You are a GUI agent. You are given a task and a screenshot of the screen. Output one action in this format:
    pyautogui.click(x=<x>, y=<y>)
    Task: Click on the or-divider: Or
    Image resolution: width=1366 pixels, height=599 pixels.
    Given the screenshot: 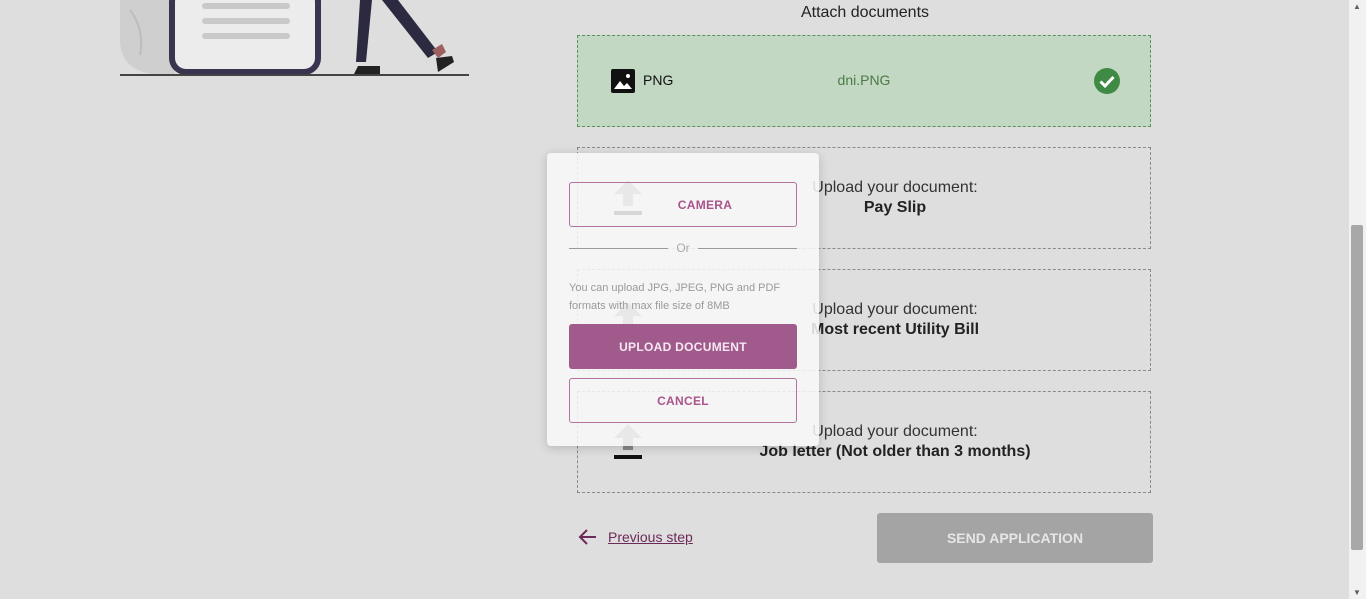 What is the action you would take?
    pyautogui.click(x=683, y=248)
    